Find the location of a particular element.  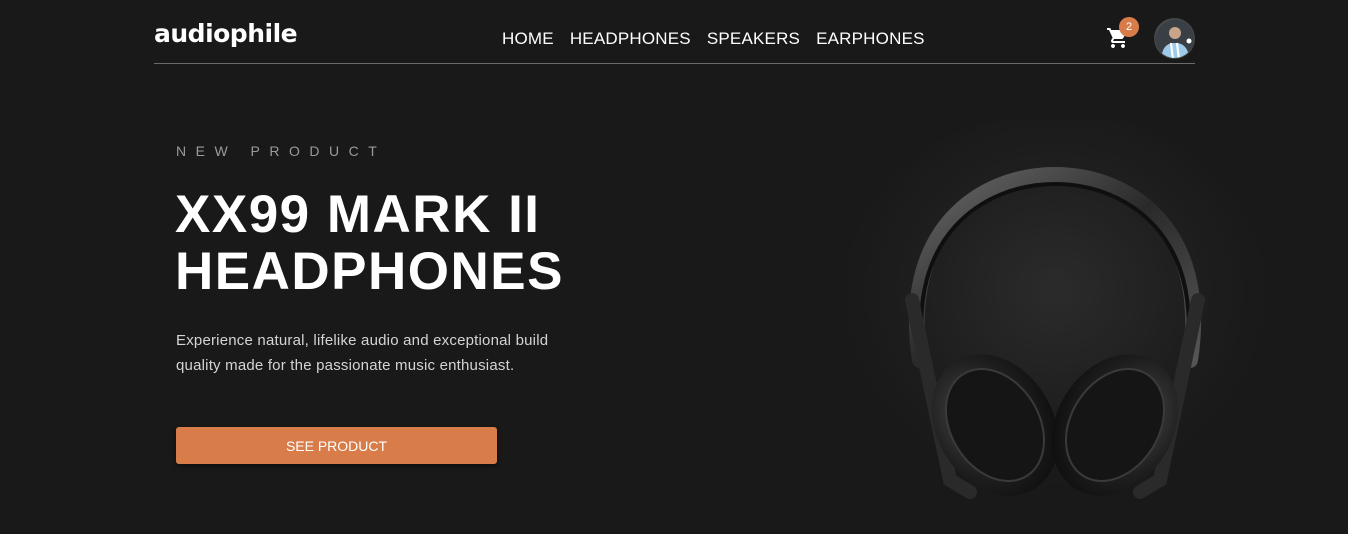

logo: audiophile is located at coordinates (226, 33).